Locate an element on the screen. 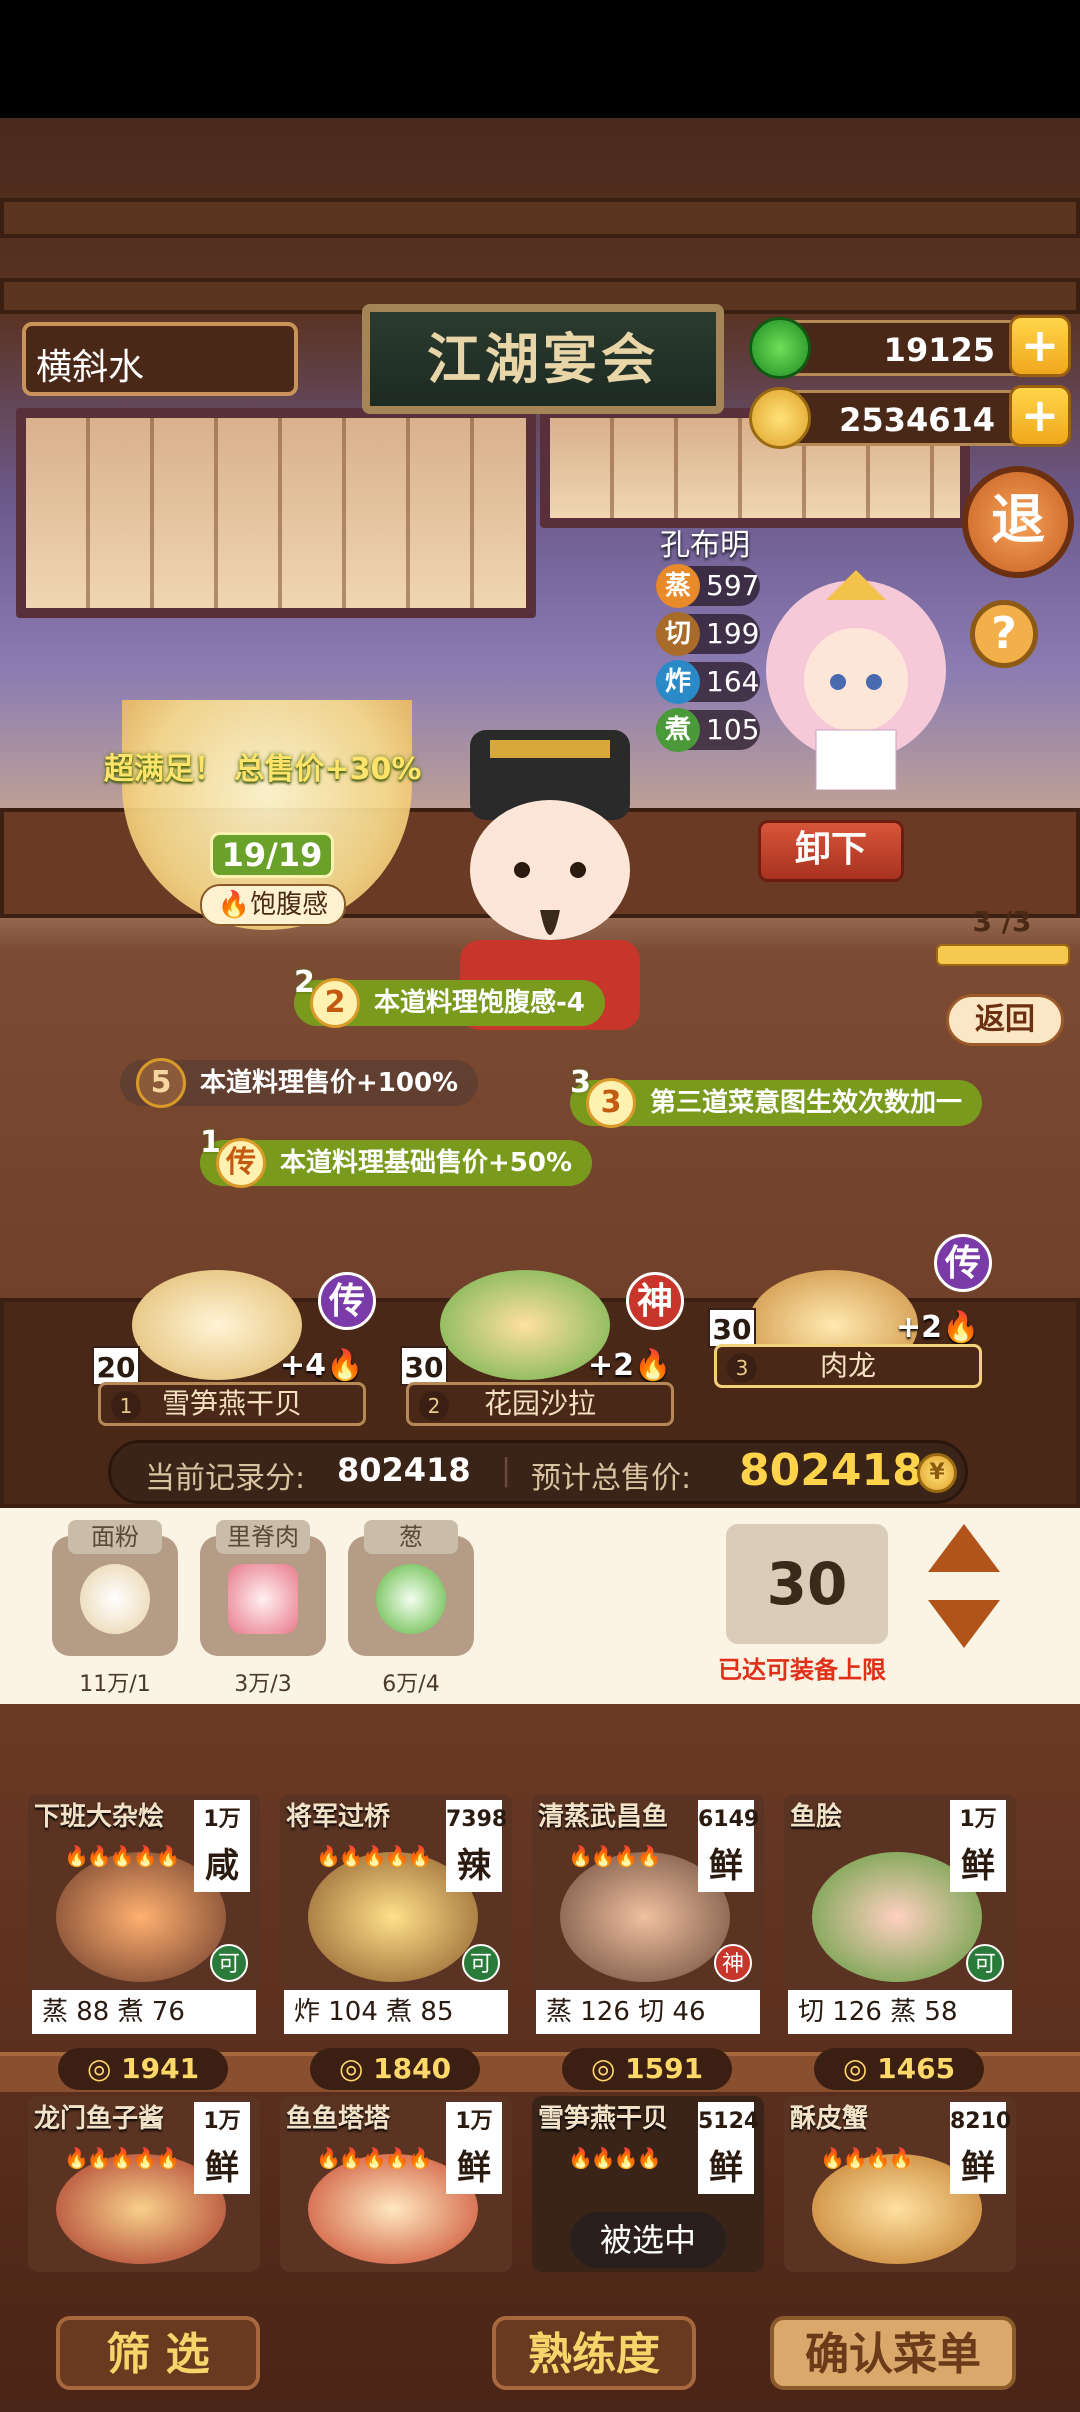 The width and height of the screenshot is (1080, 2412). recipe-cost: ◎ 1941 is located at coordinates (143, 2069).